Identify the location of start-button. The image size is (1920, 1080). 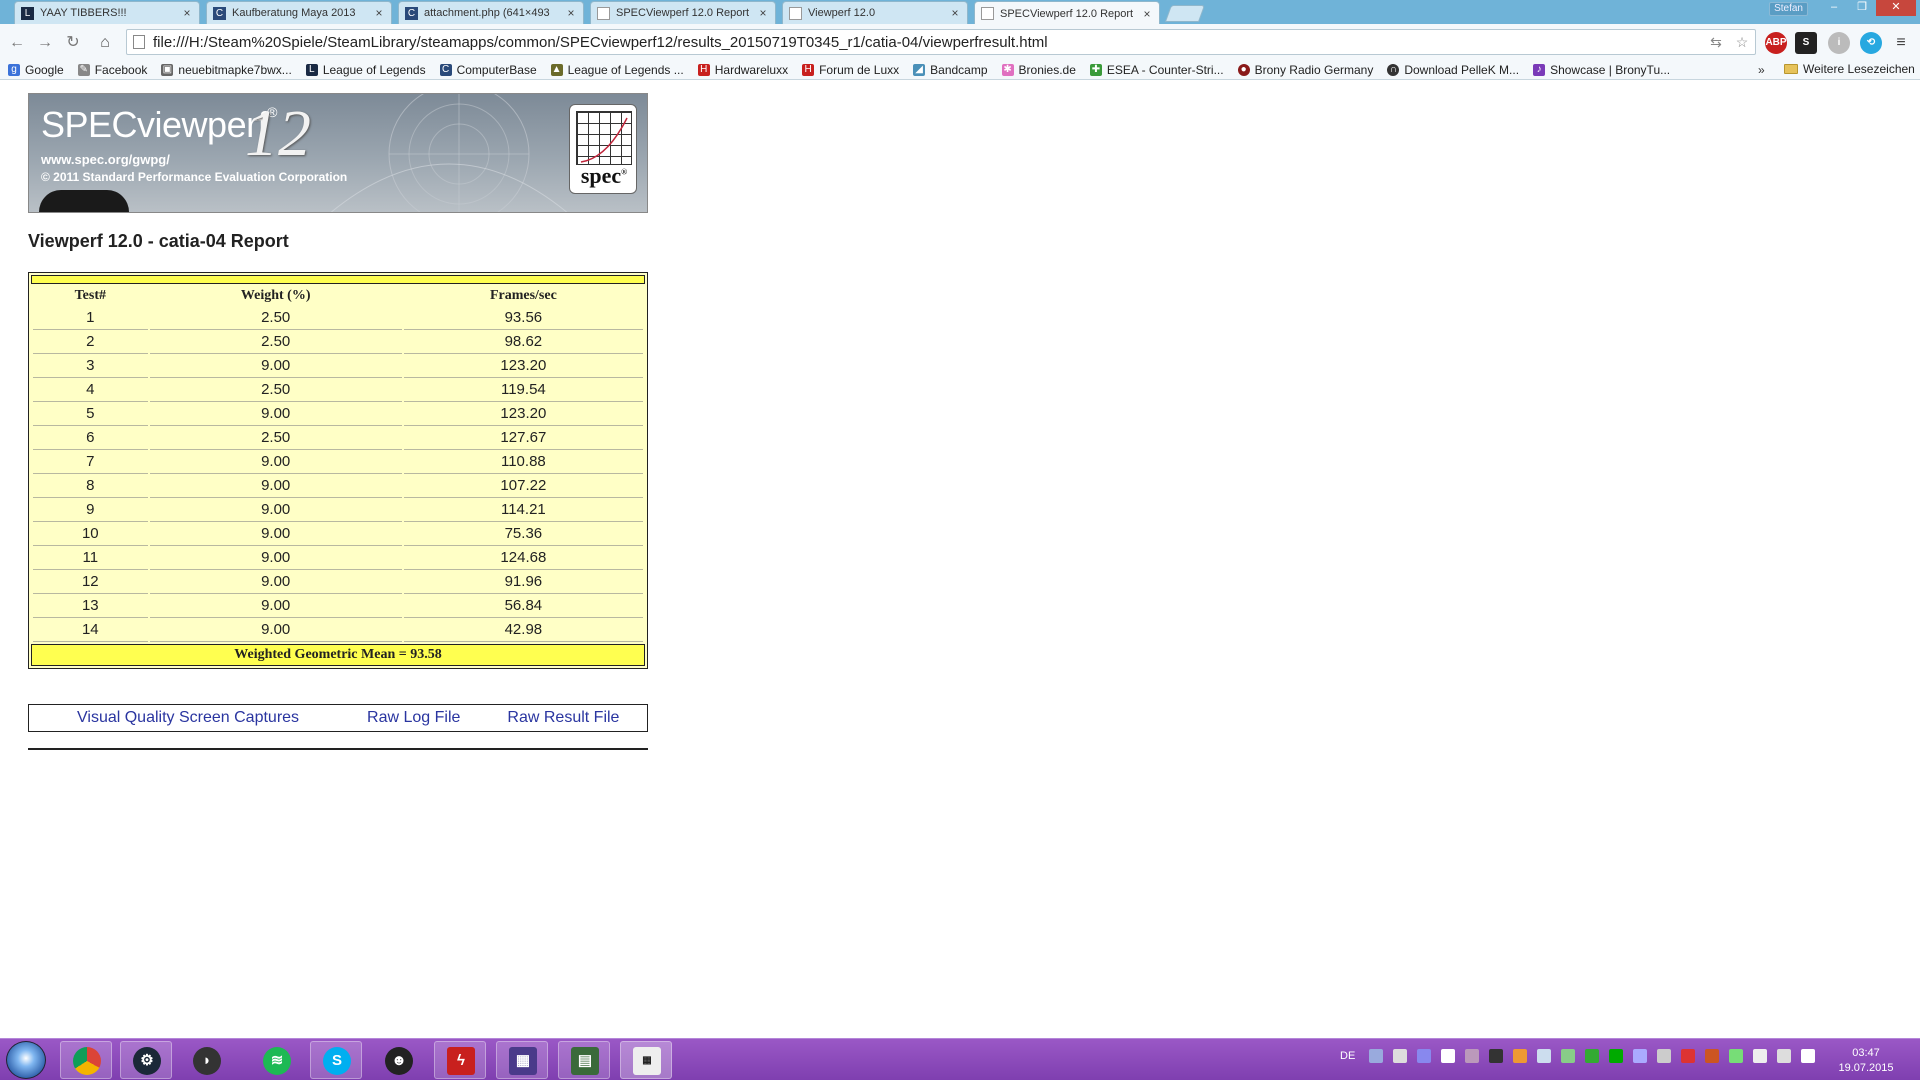
(26, 1060).